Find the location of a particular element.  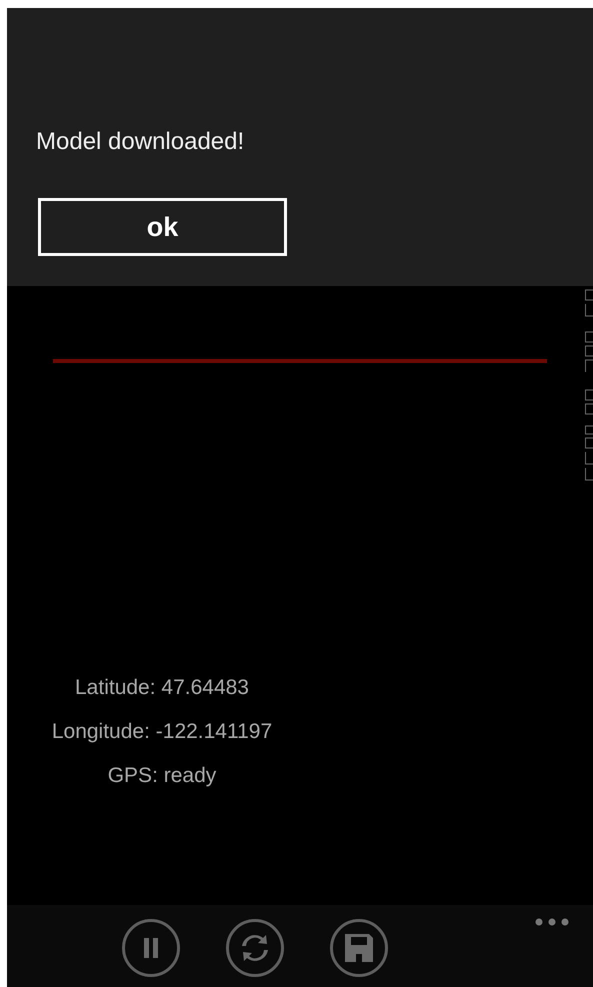

ok-button: ok is located at coordinates (162, 227).